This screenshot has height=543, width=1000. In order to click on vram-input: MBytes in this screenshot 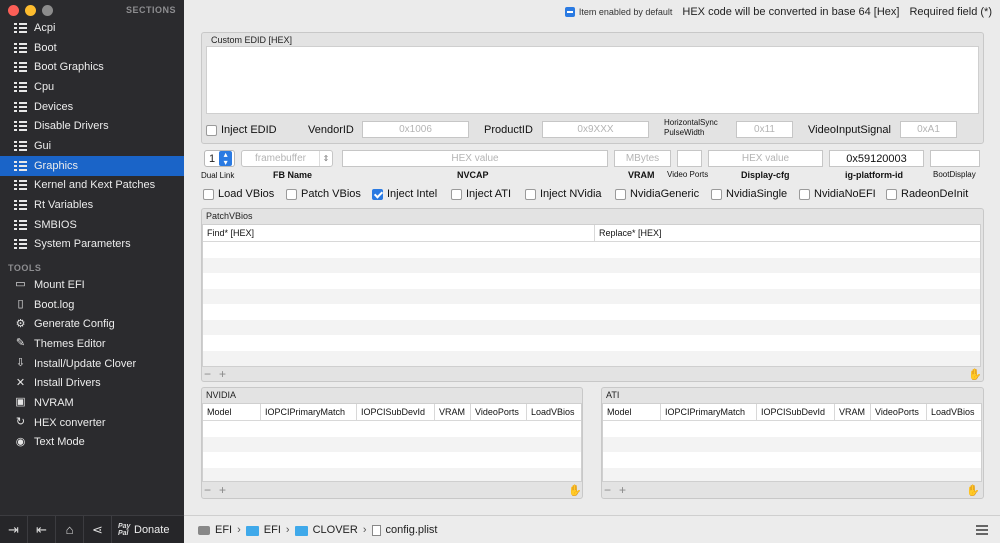, I will do `click(642, 158)`.